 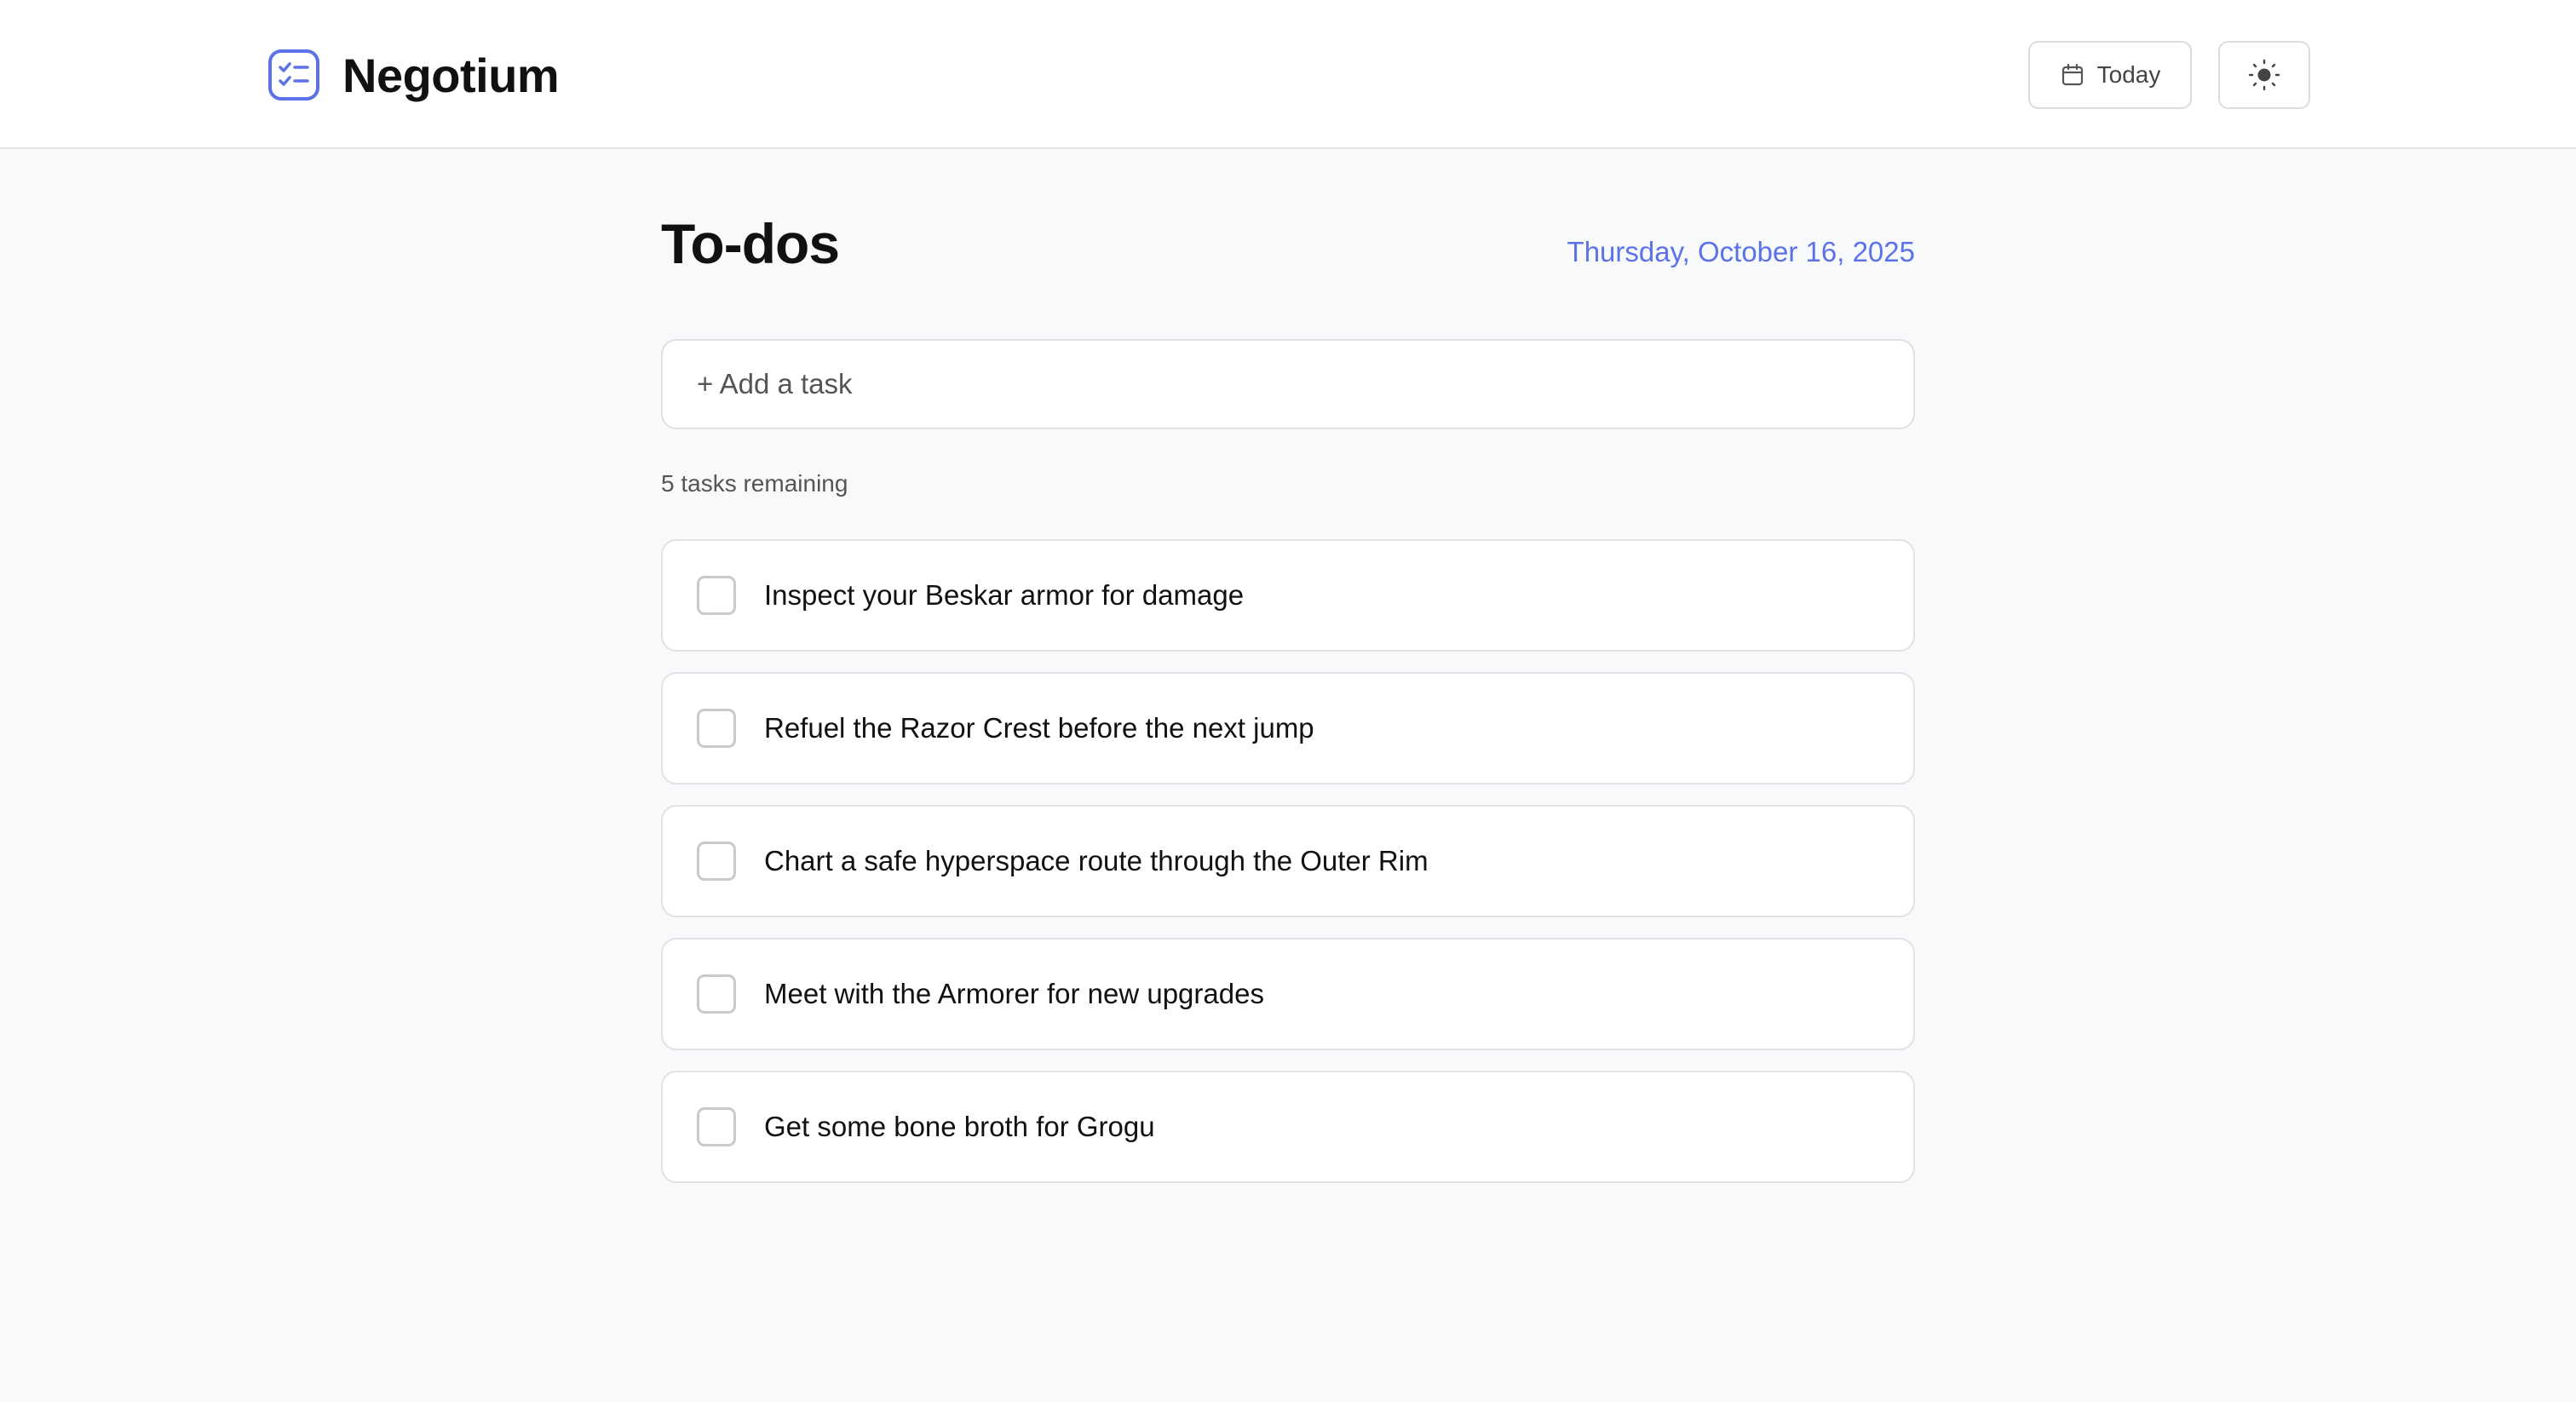 What do you see at coordinates (1288, 1127) in the screenshot?
I see `task-item: Get some bone broth for Grogu` at bounding box center [1288, 1127].